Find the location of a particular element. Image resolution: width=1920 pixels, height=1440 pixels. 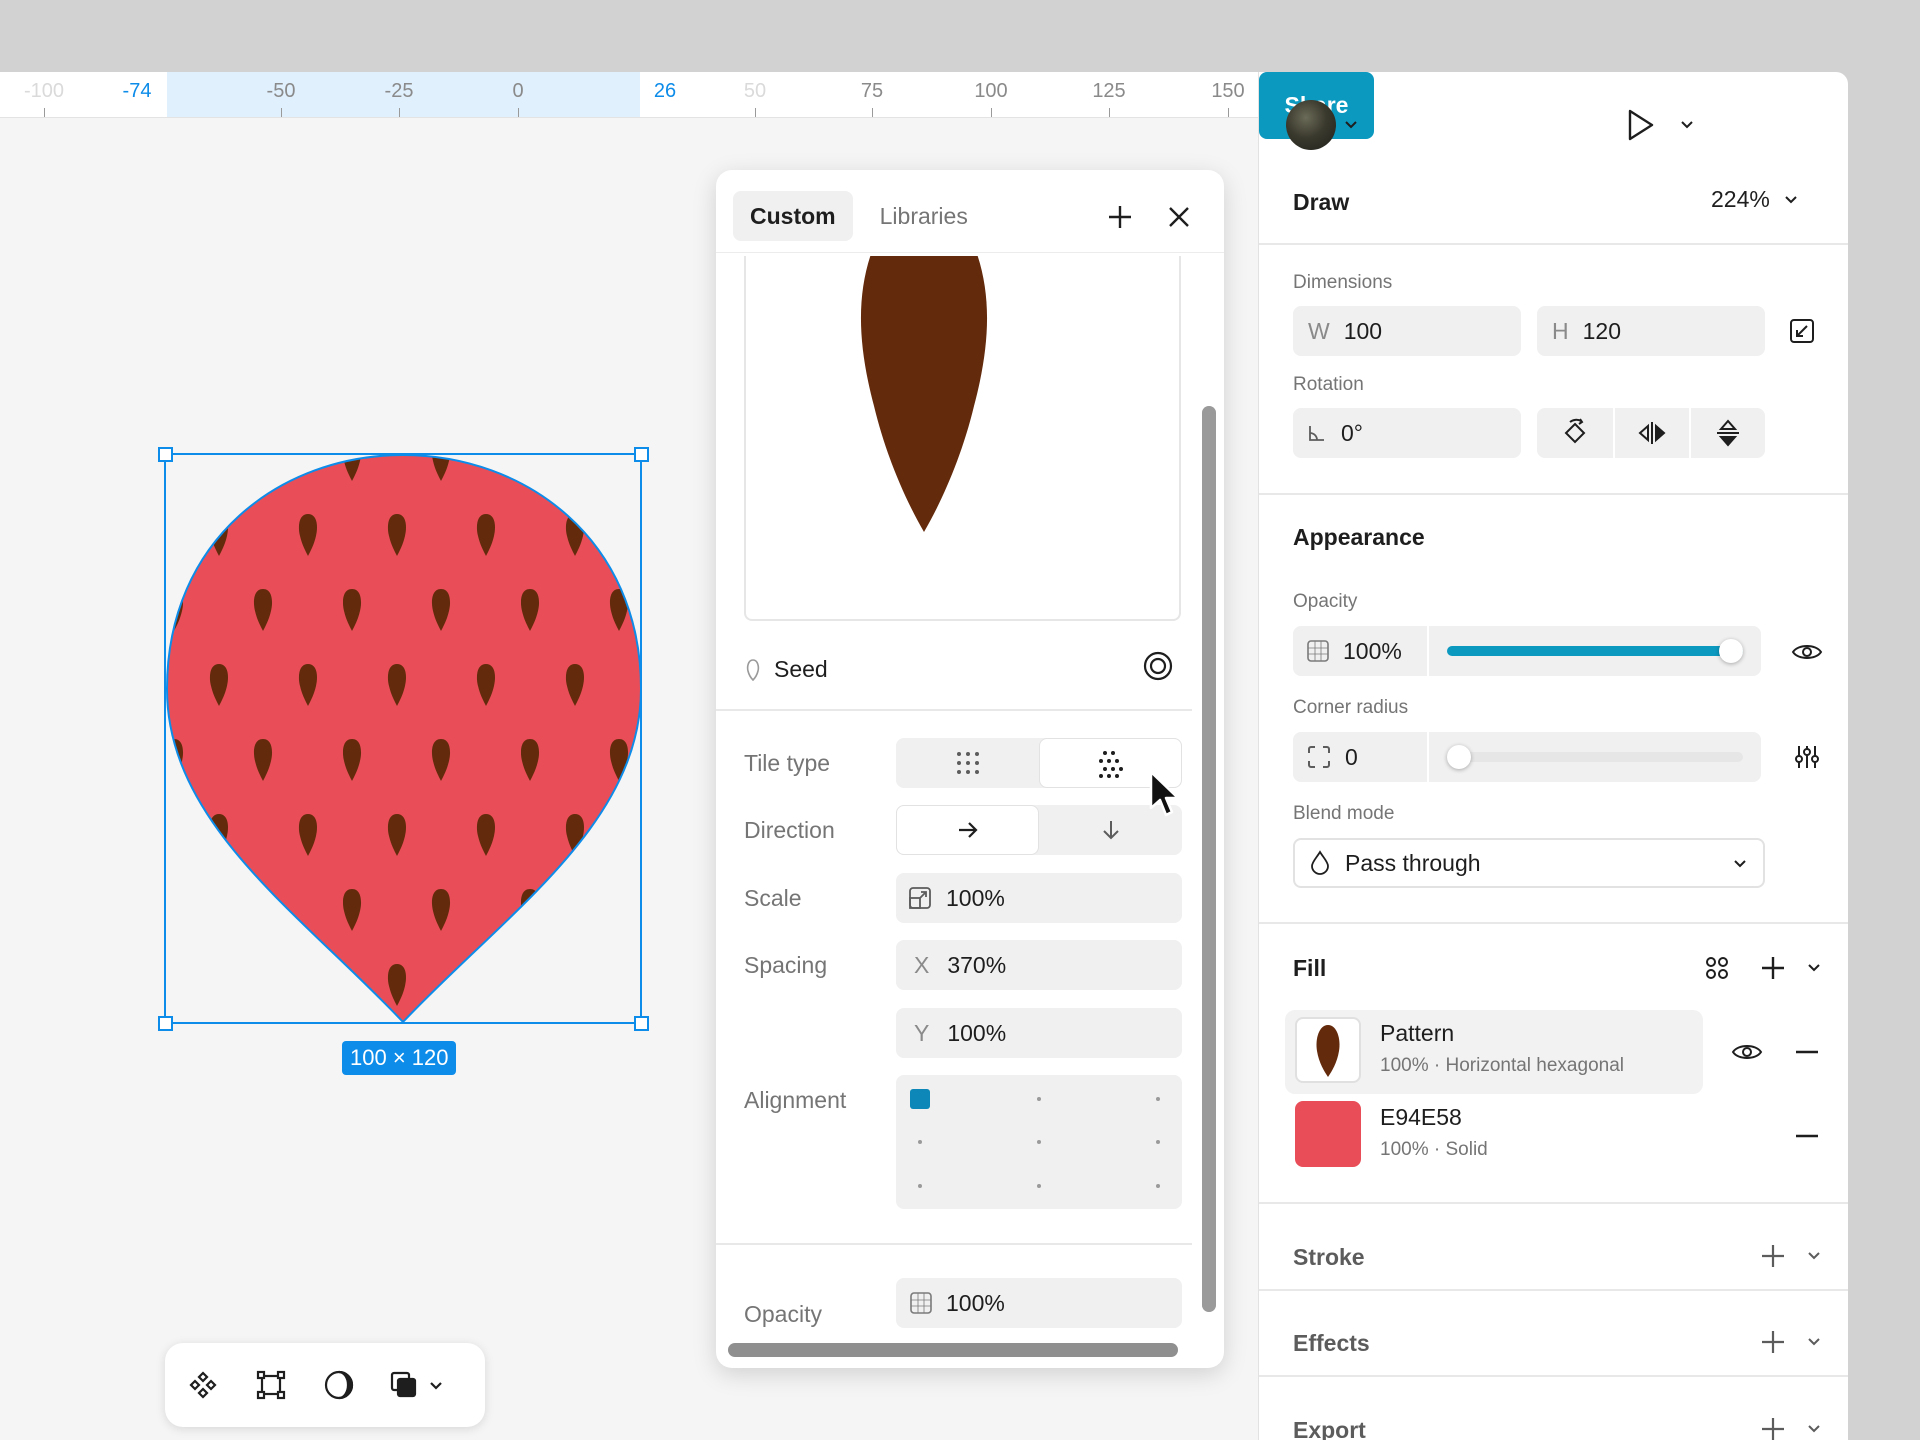

fill-item-detail: 100% · Solid is located at coordinates (1434, 1149).